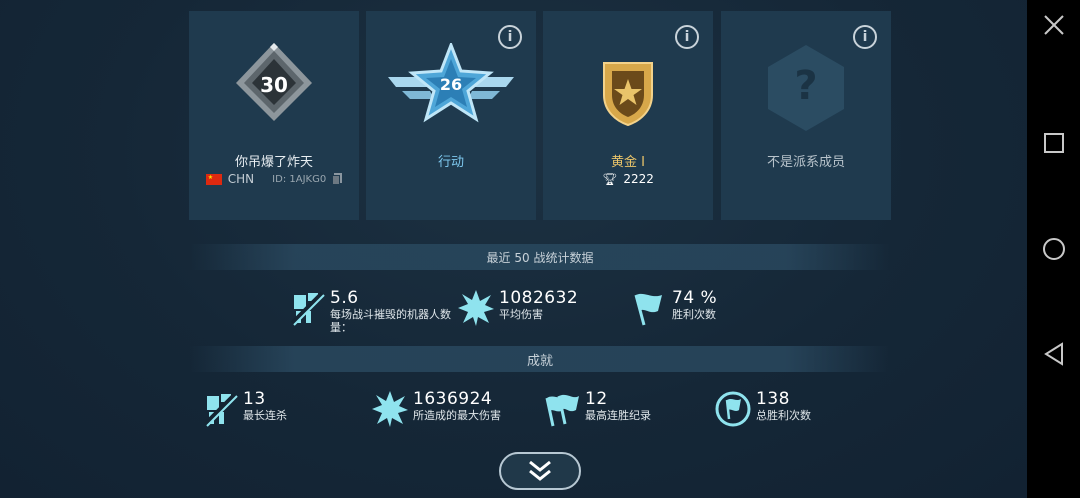  What do you see at coordinates (265, 415) in the screenshot?
I see `stat-label: 最长连杀` at bounding box center [265, 415].